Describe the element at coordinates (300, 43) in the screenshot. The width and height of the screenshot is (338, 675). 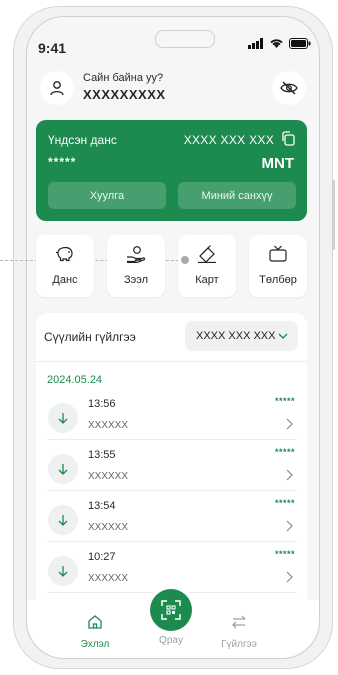
I see `battery-icon` at that location.